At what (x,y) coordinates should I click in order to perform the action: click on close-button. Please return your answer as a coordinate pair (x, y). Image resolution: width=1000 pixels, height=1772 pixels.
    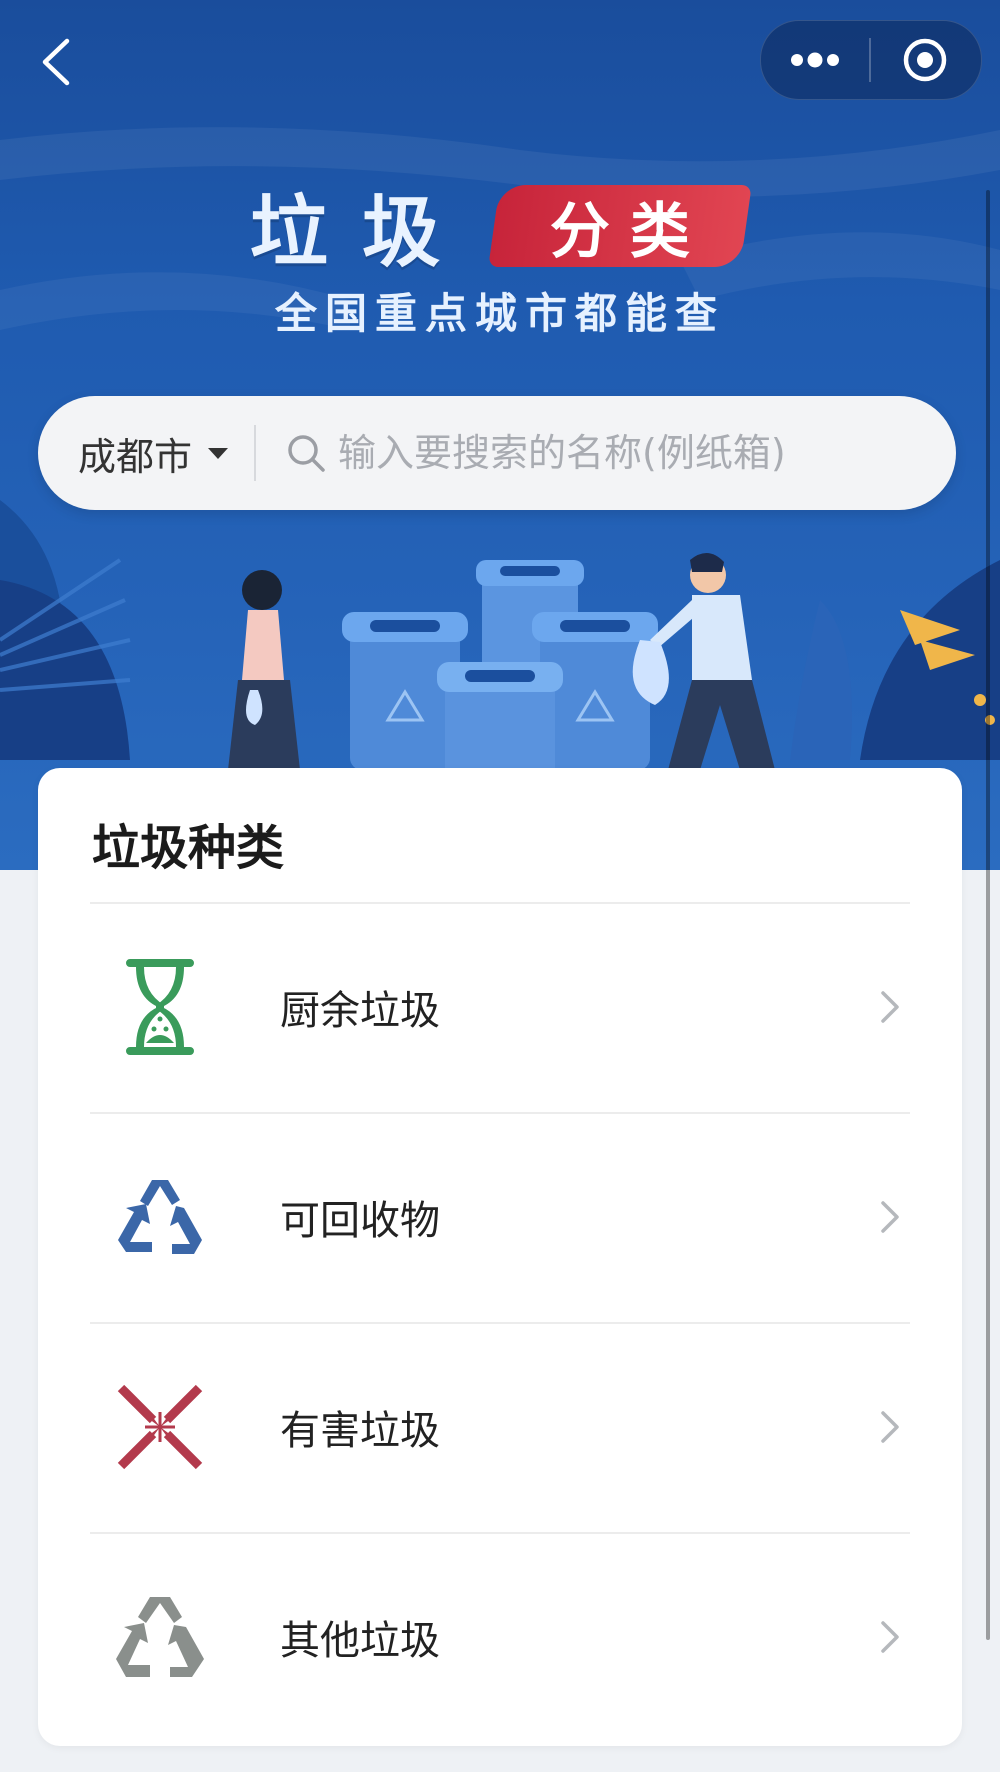
    Looking at the image, I should click on (925, 60).